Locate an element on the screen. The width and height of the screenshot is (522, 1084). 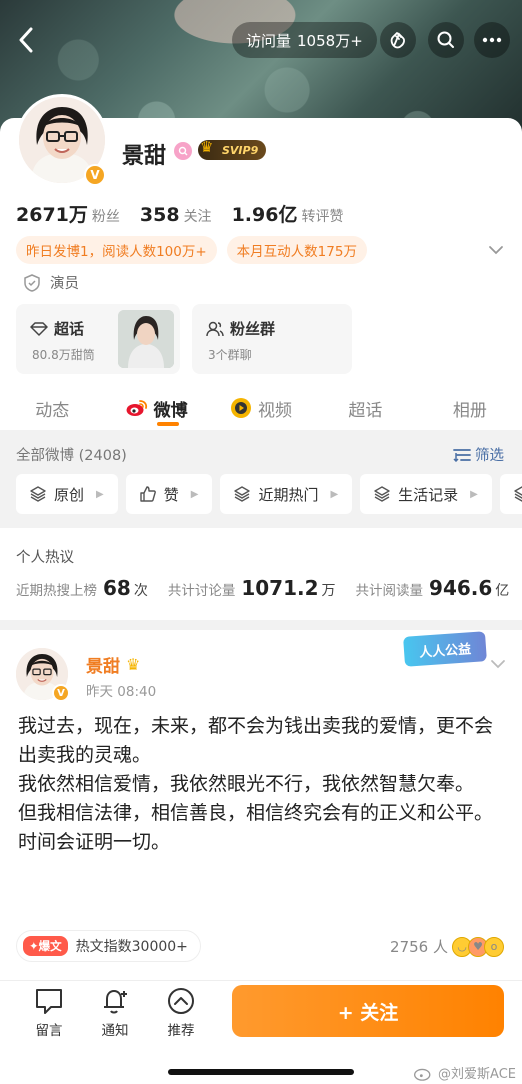
recommend-button: 推荐 is located at coordinates (181, 1013).